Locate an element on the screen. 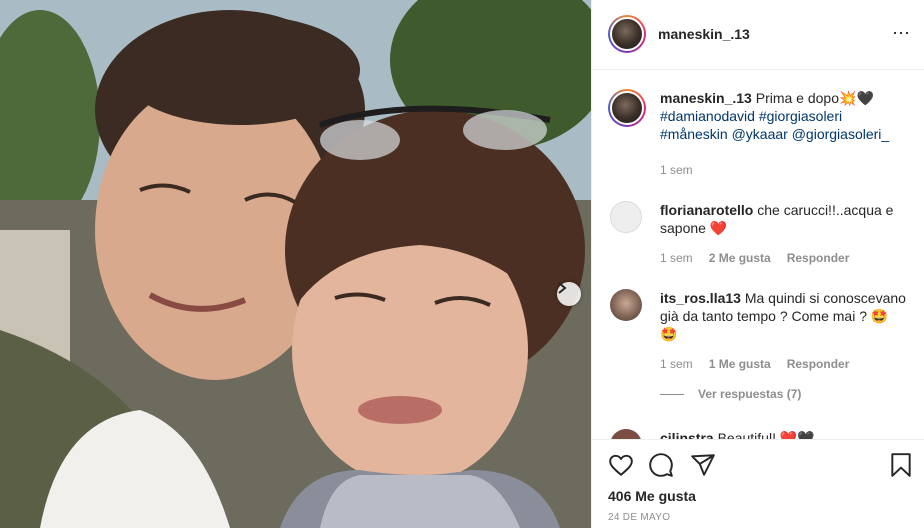 This screenshot has height=528, width=924. comment-author: cilinstra is located at coordinates (687, 434).